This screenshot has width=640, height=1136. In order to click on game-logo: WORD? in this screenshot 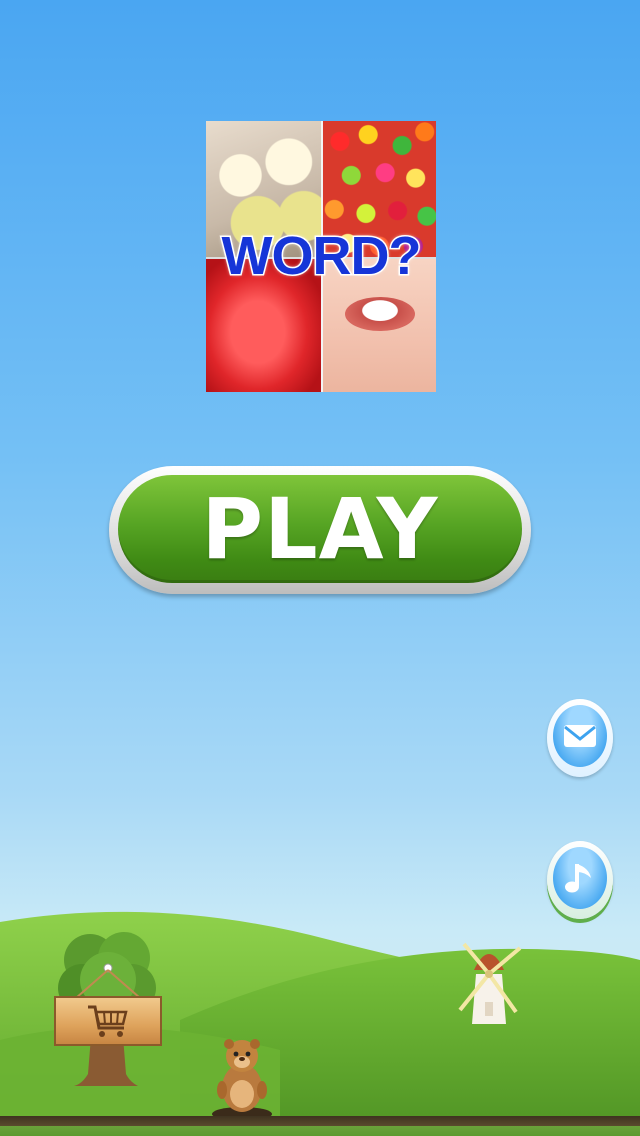, I will do `click(321, 256)`.